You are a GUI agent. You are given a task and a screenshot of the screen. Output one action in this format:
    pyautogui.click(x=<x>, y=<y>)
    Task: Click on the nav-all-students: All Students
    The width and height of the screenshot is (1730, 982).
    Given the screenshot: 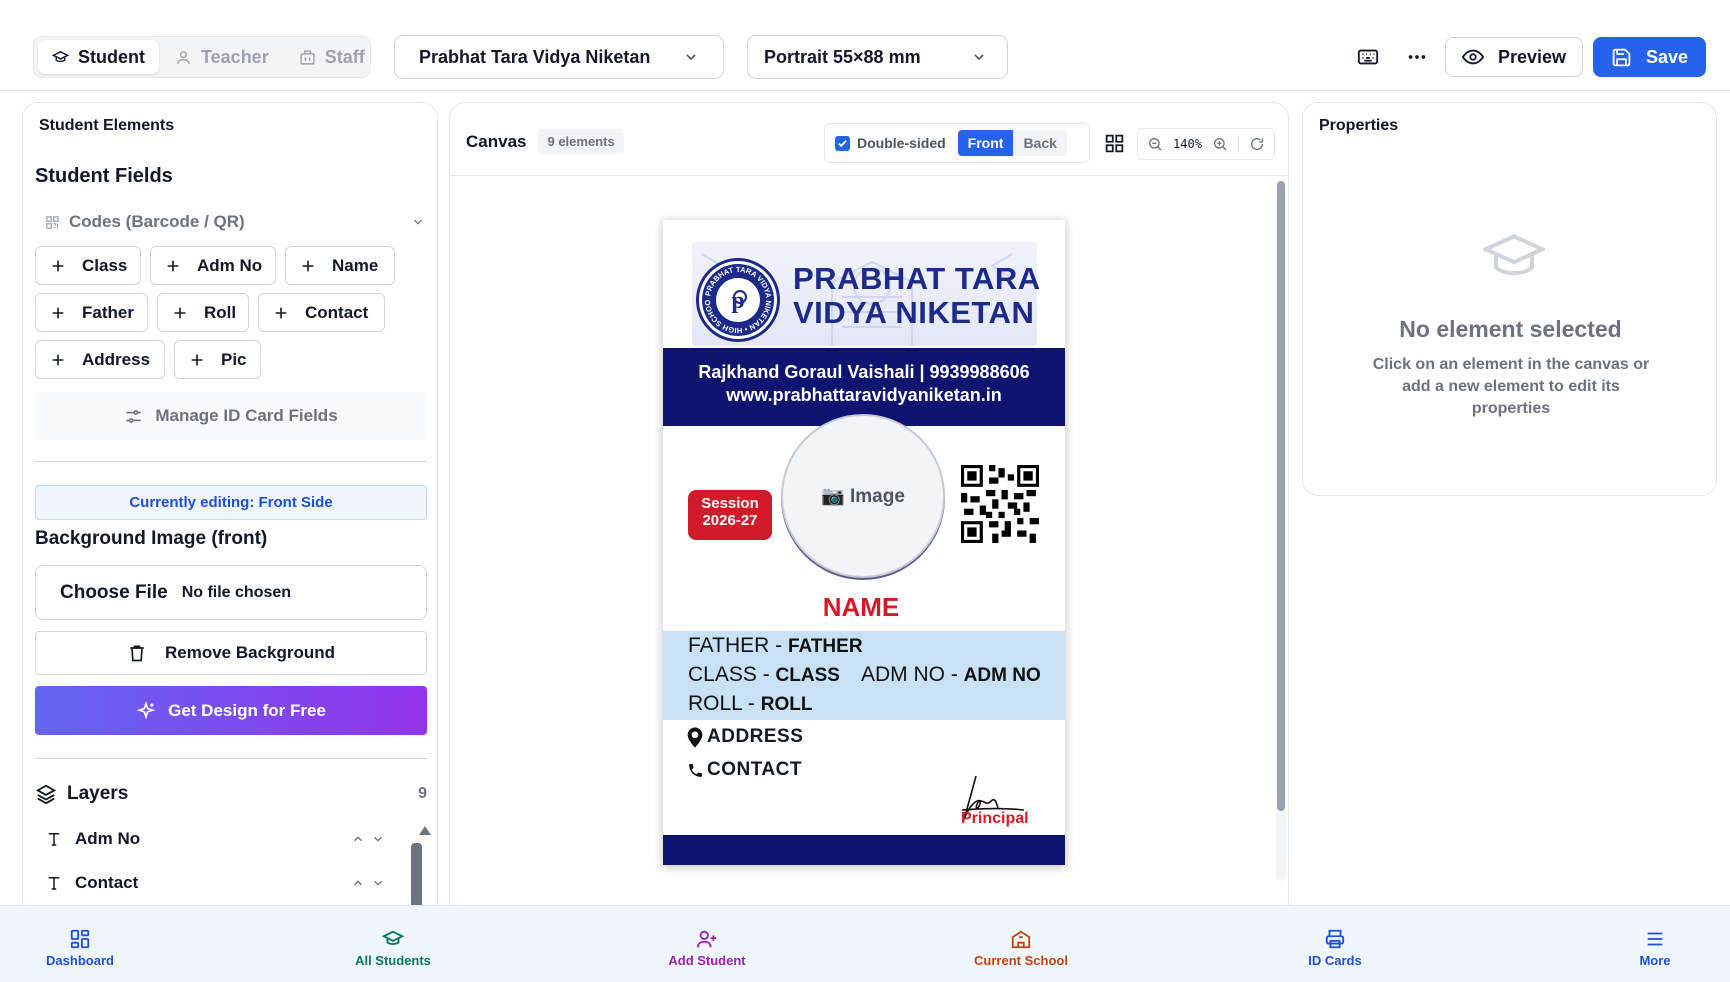 What is the action you would take?
    pyautogui.click(x=393, y=948)
    